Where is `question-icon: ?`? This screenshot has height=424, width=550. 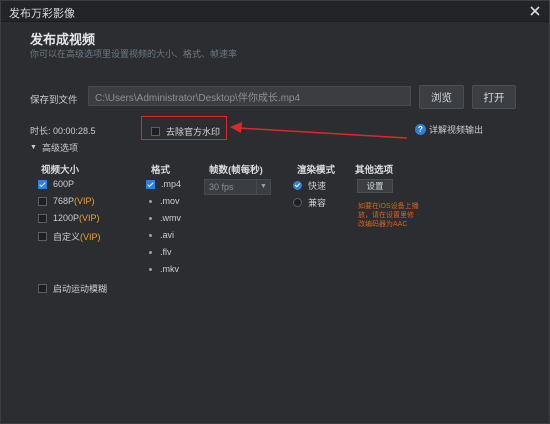 question-icon: ? is located at coordinates (420, 129).